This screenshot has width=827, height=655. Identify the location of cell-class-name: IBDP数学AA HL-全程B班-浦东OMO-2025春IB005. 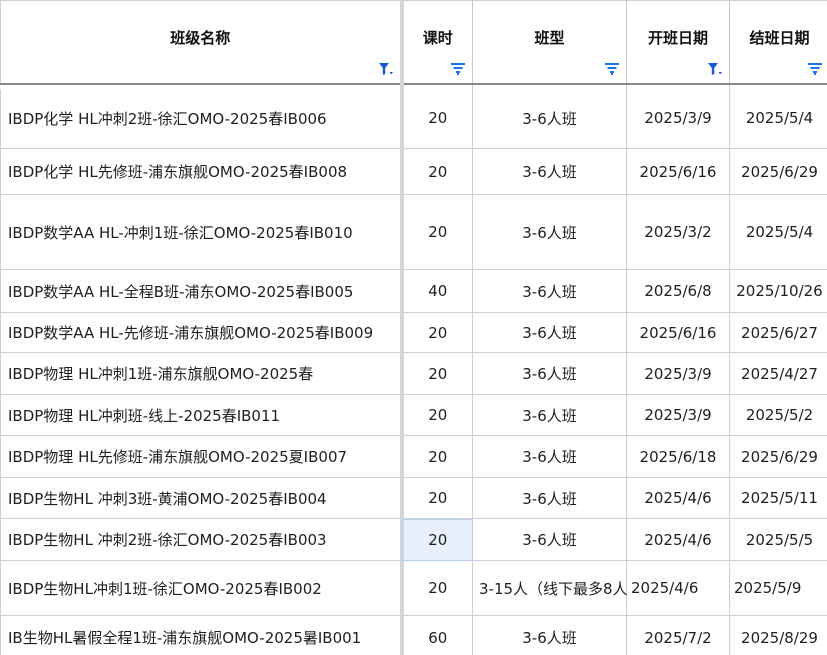
(202, 291).